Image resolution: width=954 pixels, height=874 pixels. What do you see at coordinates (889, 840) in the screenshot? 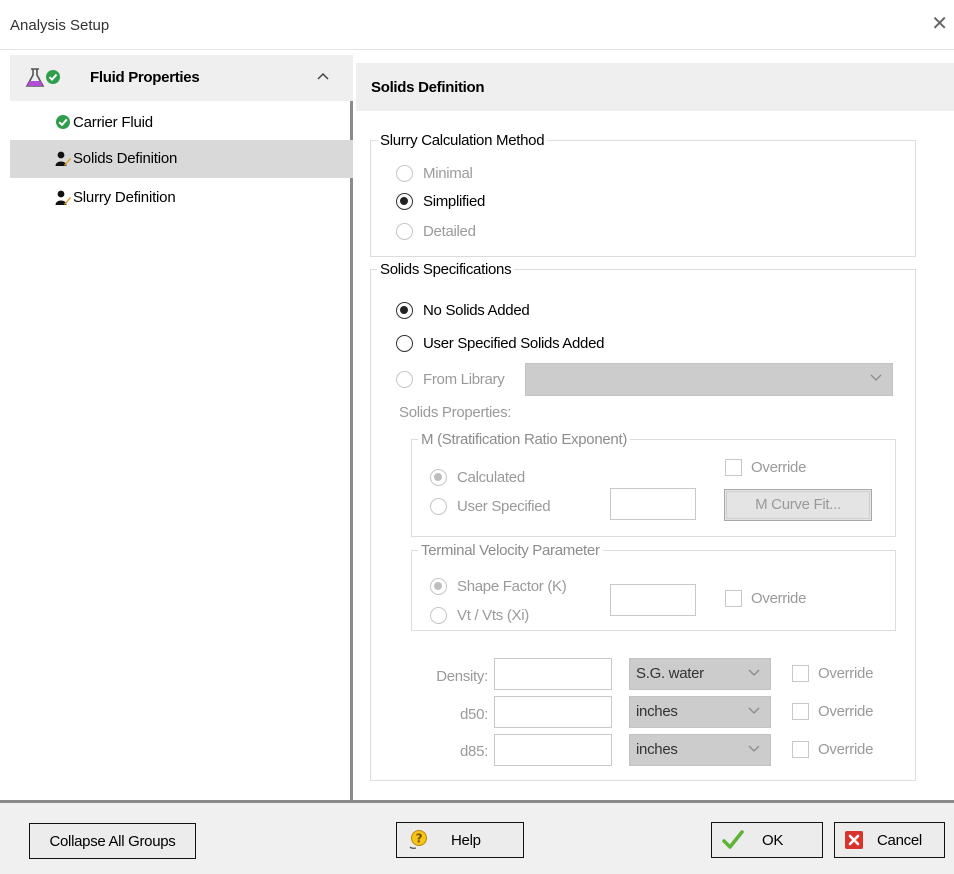
I see `cancel-button: Cancel` at bounding box center [889, 840].